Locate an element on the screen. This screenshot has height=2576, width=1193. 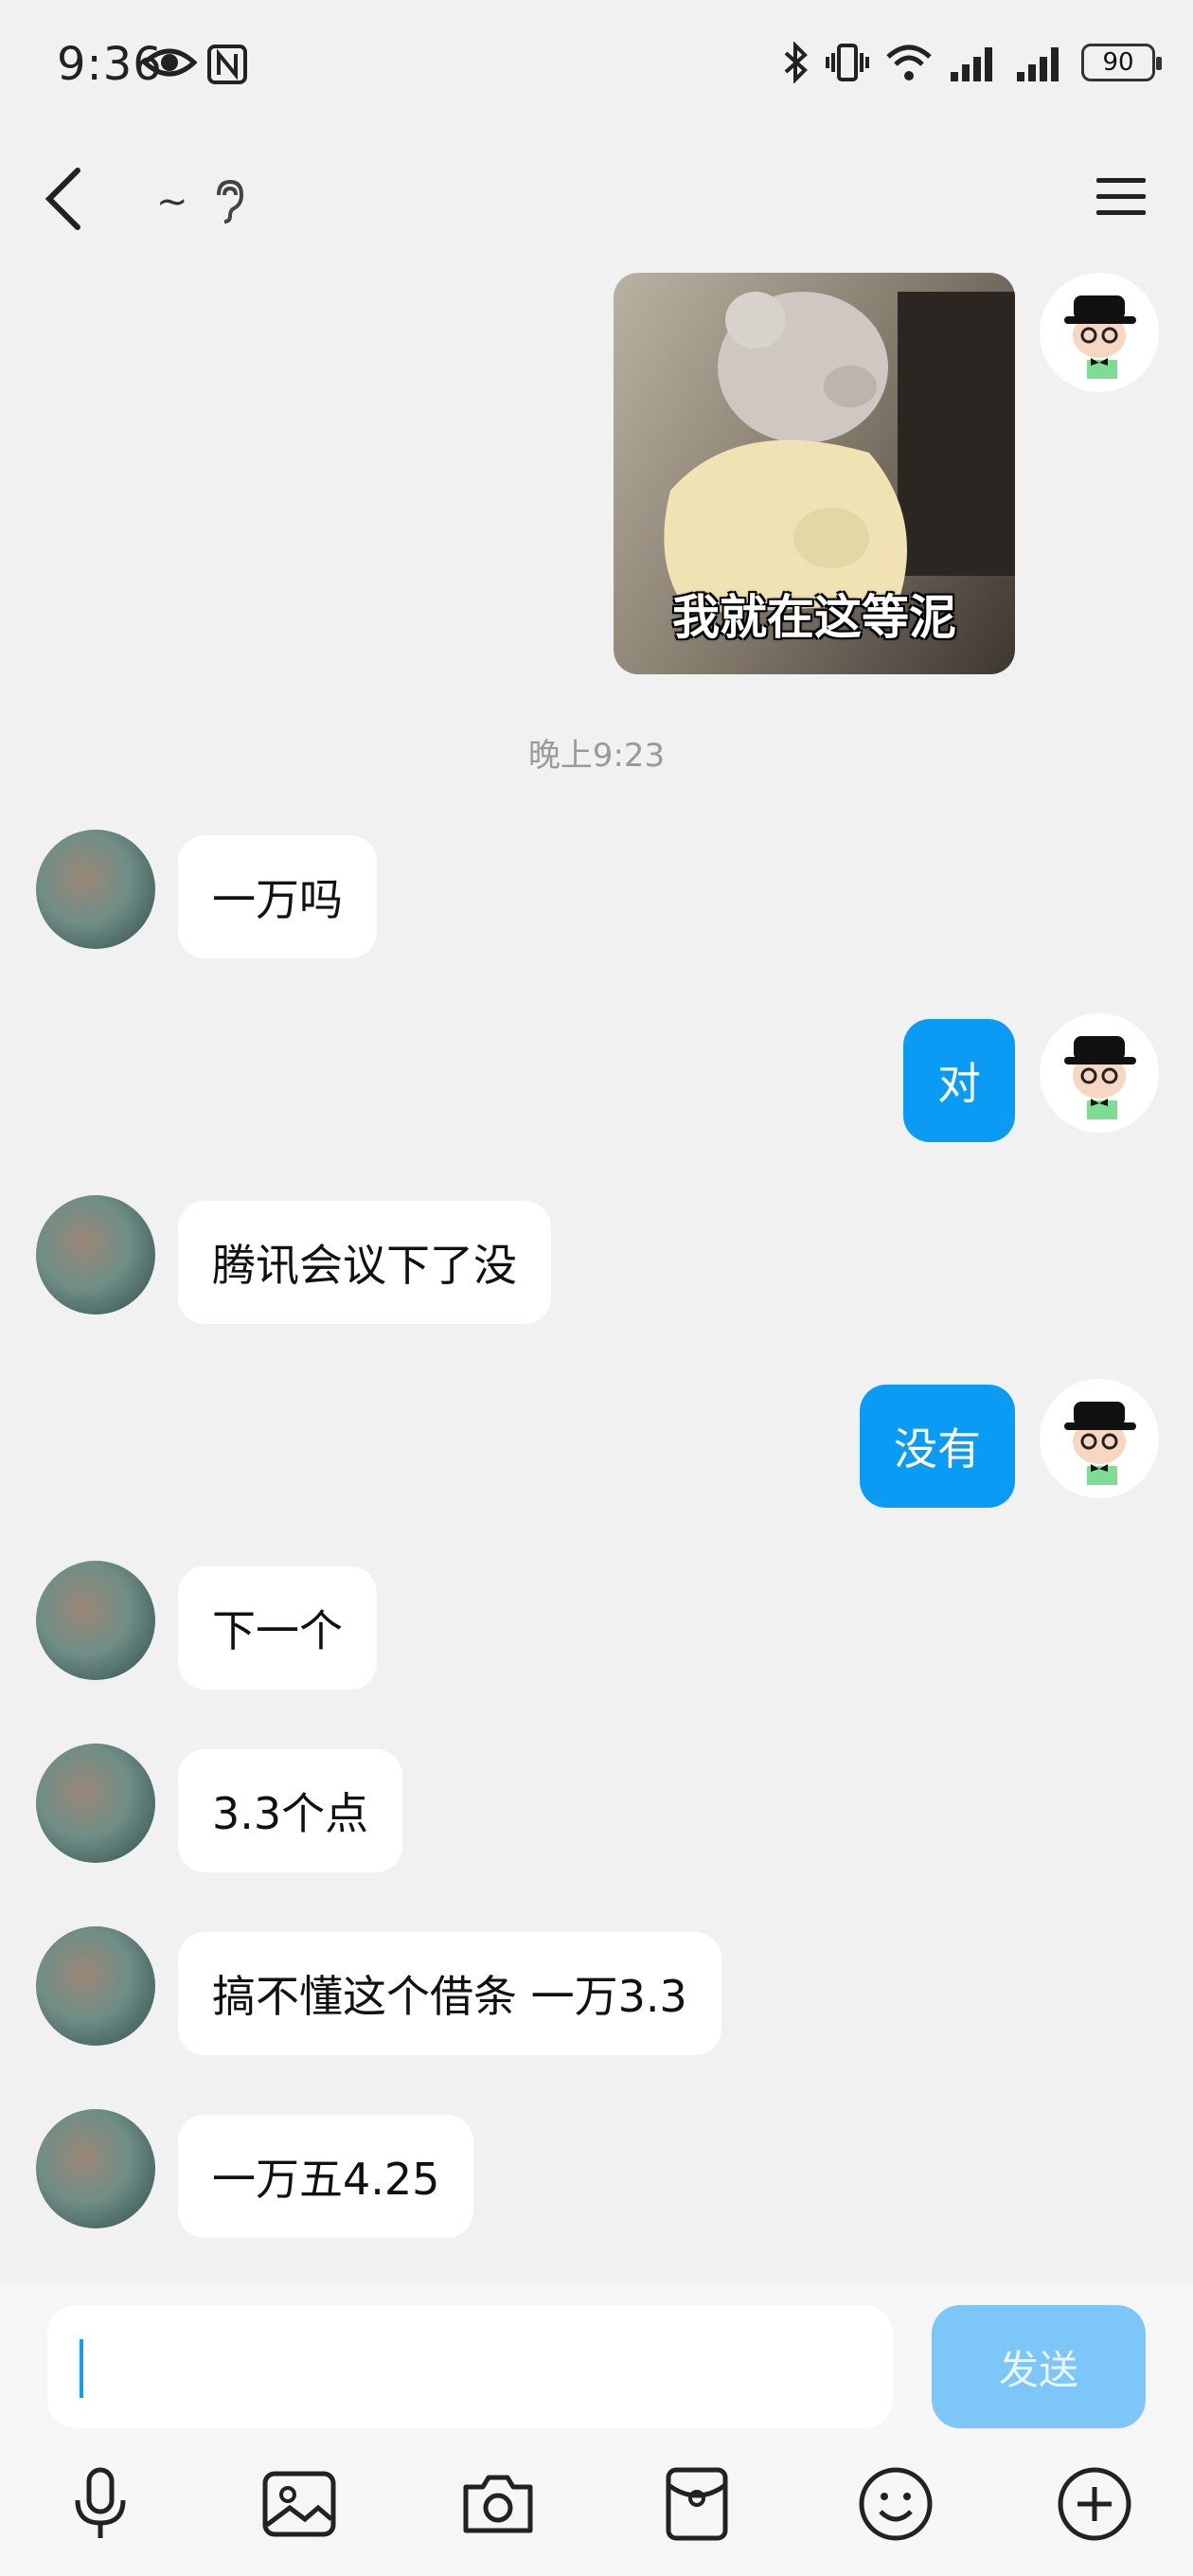
back-arrow-icon is located at coordinates (64, 199).